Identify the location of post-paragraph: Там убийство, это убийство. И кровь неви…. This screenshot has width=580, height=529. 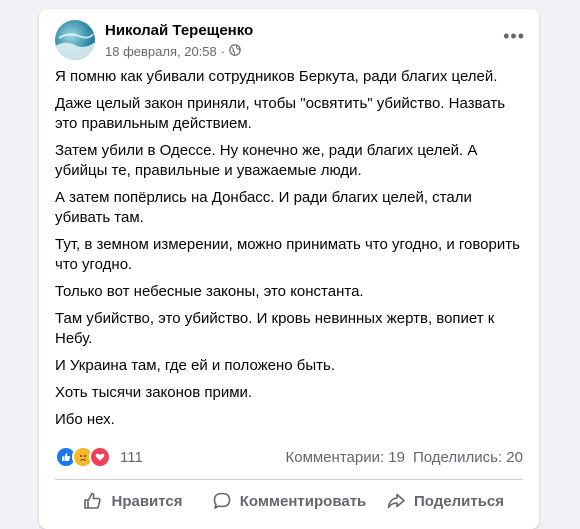
(275, 328).